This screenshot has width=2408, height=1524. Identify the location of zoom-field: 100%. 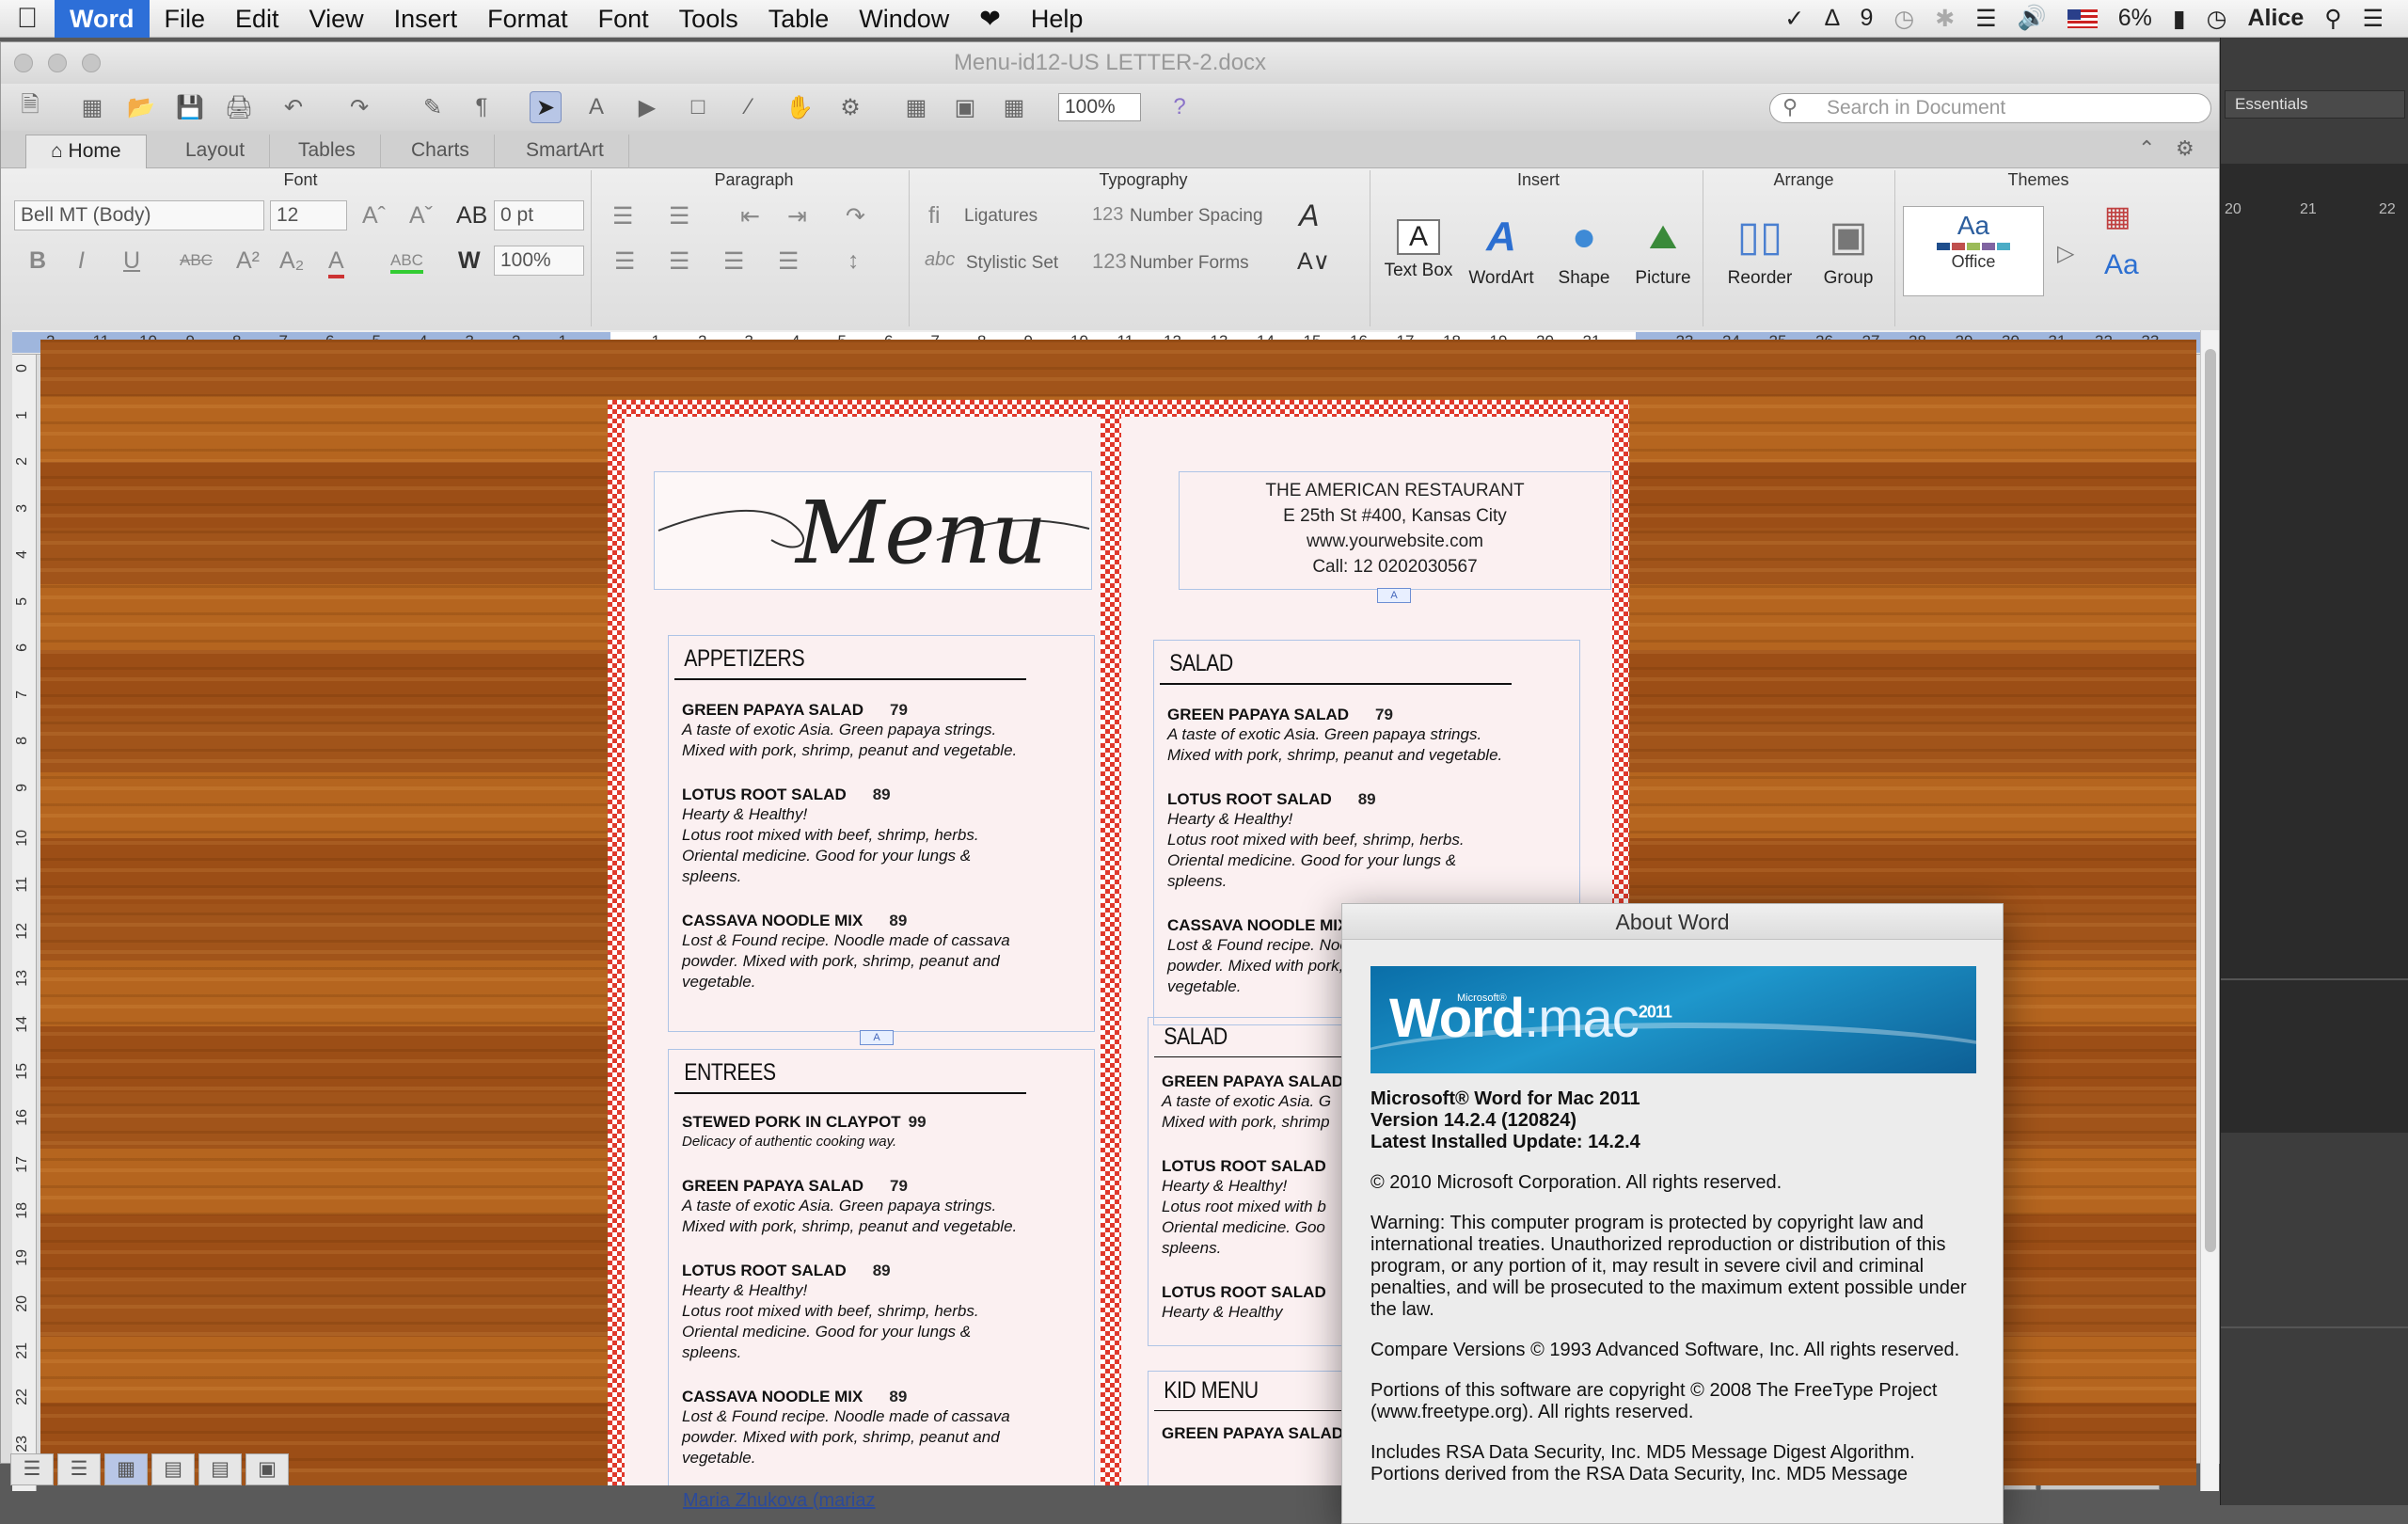
(1099, 107).